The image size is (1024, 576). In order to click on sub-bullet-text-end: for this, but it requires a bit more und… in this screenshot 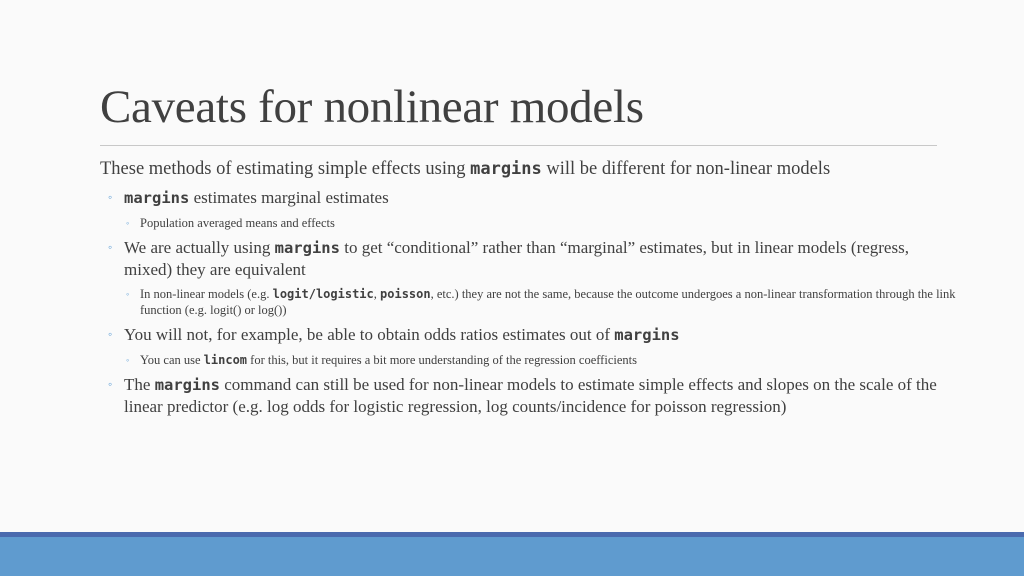, I will do `click(442, 360)`.